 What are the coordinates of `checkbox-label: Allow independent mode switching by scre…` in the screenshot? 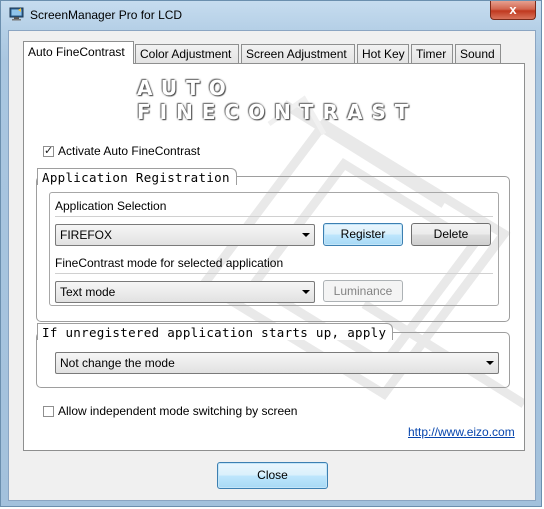 It's located at (178, 411).